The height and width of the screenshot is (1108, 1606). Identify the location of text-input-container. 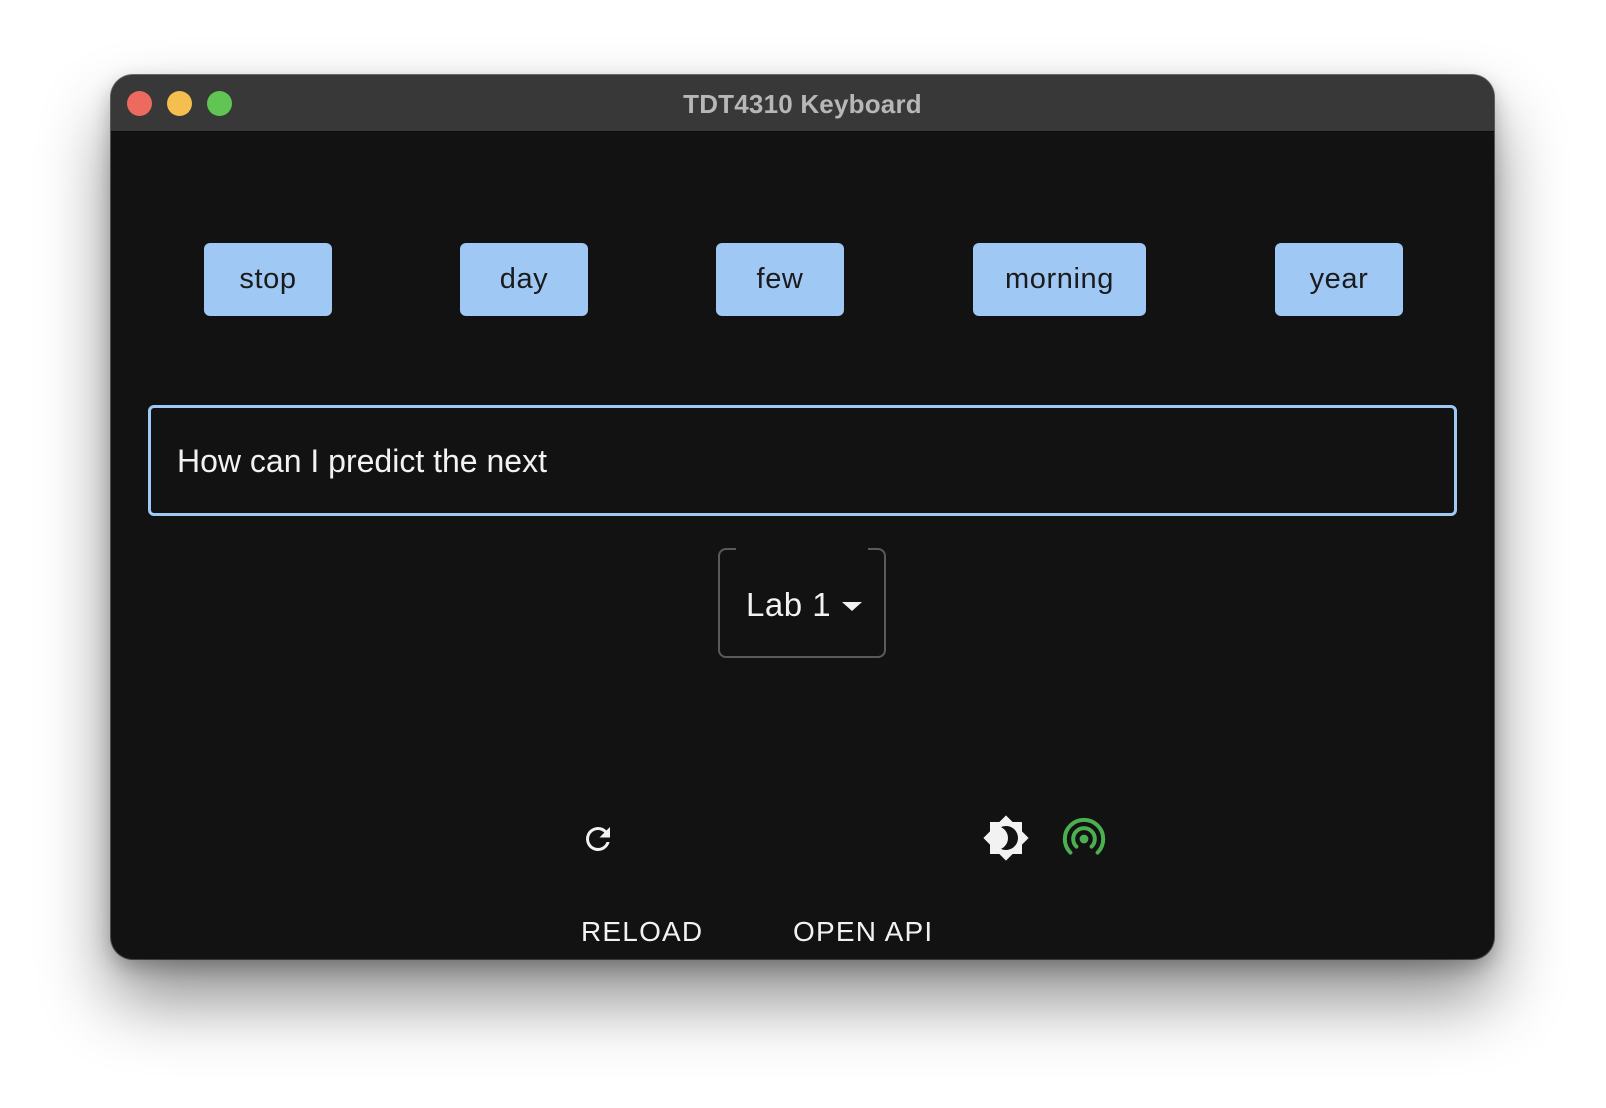
(802, 460).